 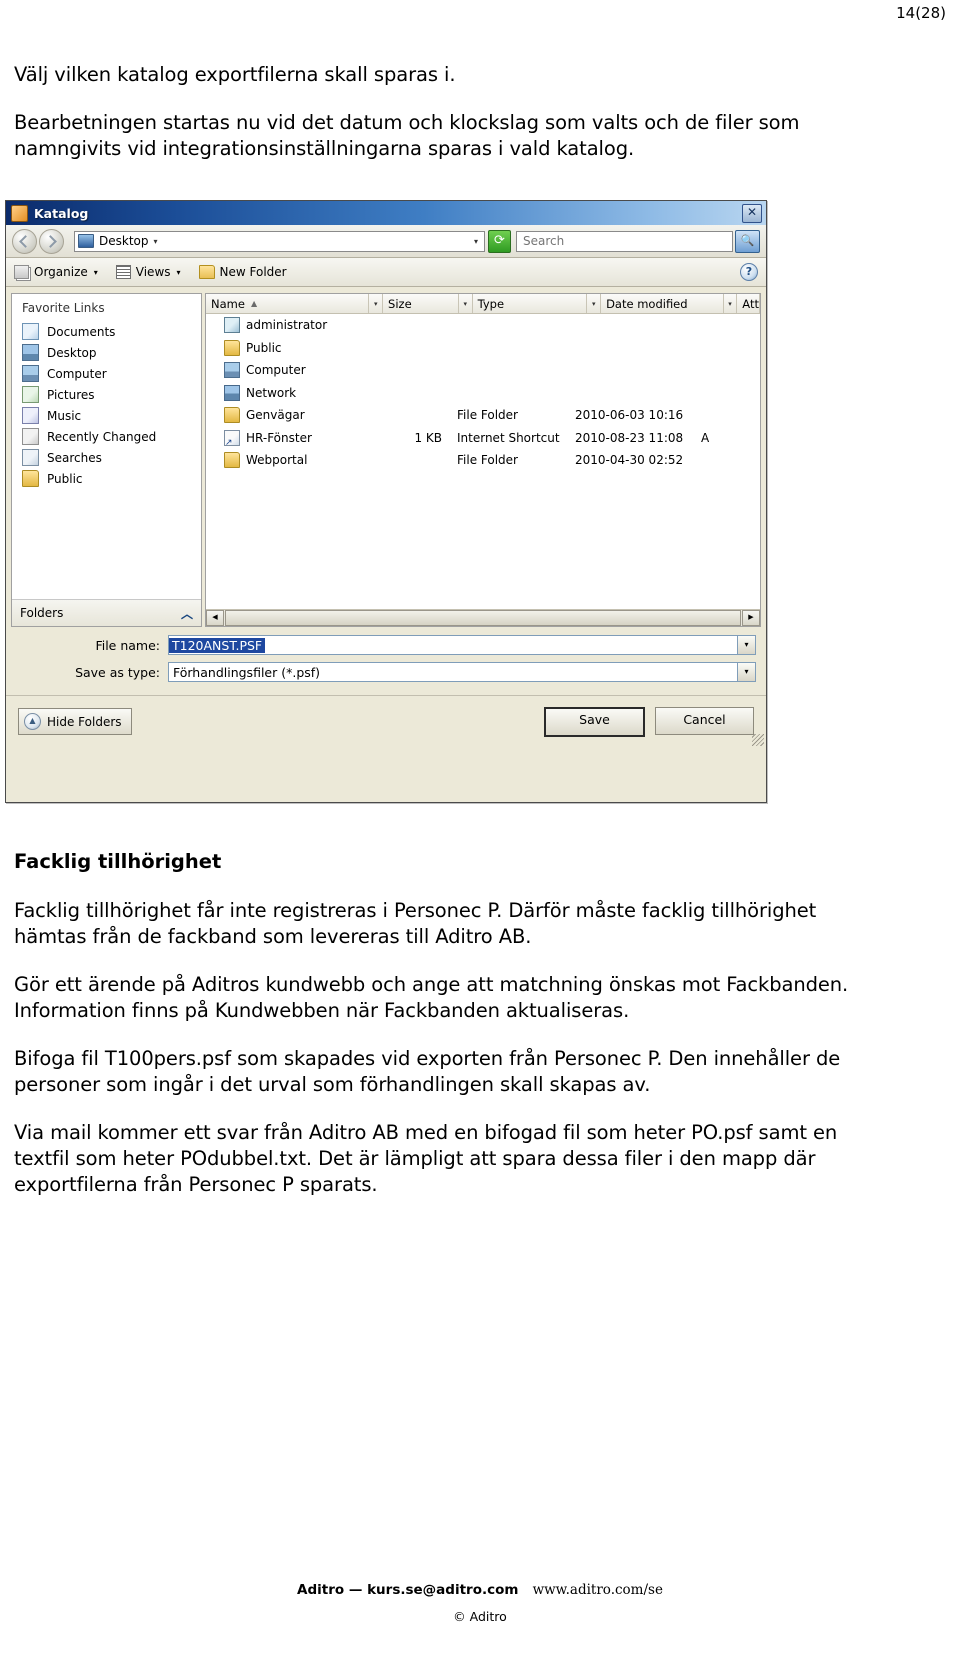 I want to click on hide-folders-button: ▲ Hide Folders, so click(x=75, y=721).